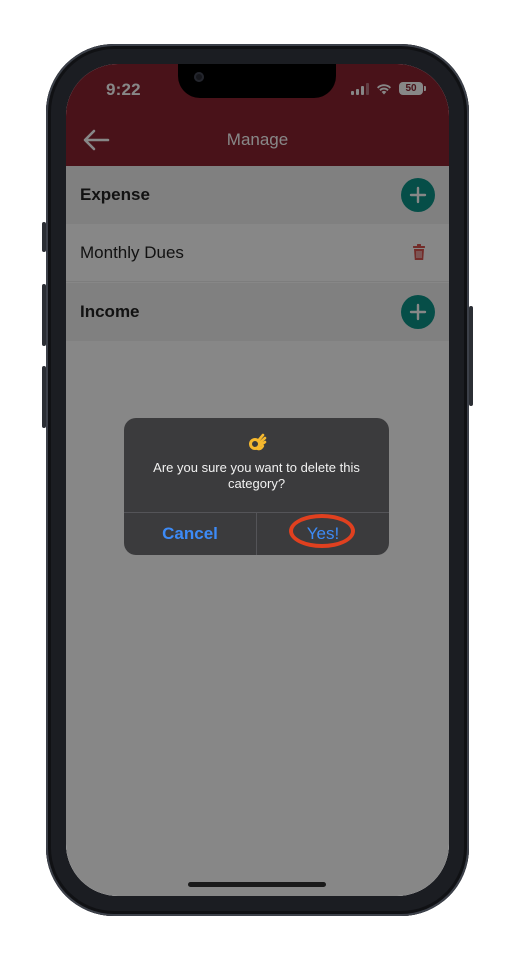 This screenshot has height=960, width=515. What do you see at coordinates (190, 534) in the screenshot?
I see `cancel-button: Cancel` at bounding box center [190, 534].